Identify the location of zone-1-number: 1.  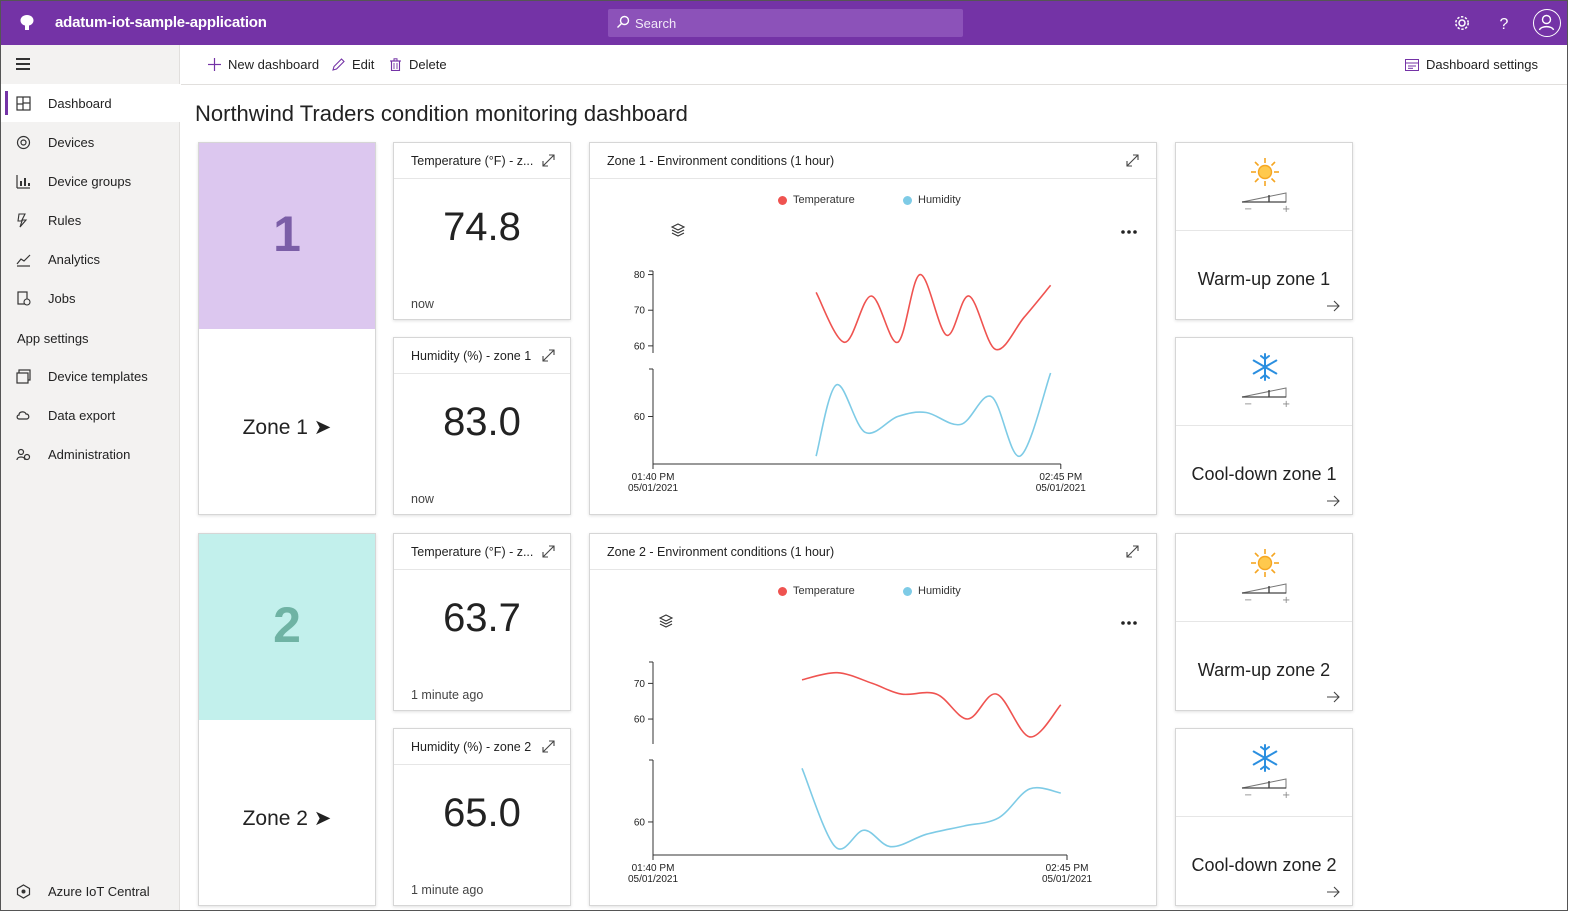
(287, 234).